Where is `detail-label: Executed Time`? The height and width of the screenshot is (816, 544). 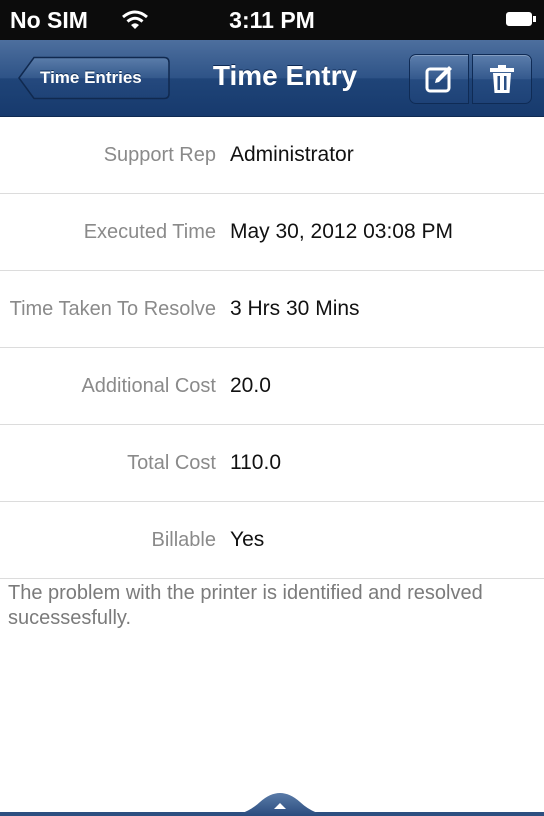
detail-label: Executed Time is located at coordinates (149, 231).